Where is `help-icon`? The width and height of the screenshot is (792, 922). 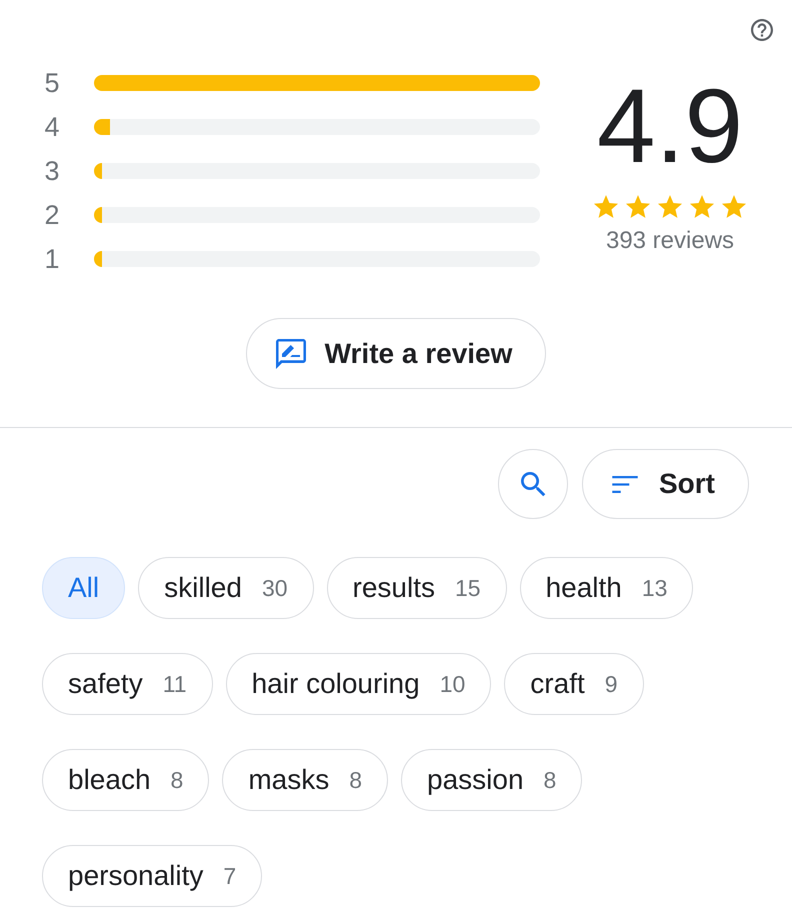 help-icon is located at coordinates (762, 30).